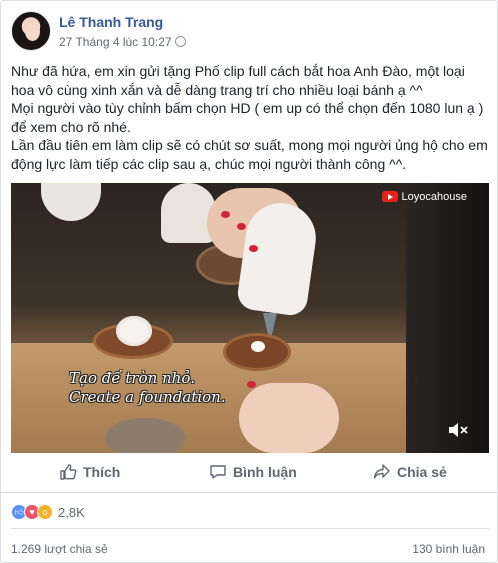 This screenshot has width=498, height=563. I want to click on share-label: Chia sẻ, so click(422, 472).